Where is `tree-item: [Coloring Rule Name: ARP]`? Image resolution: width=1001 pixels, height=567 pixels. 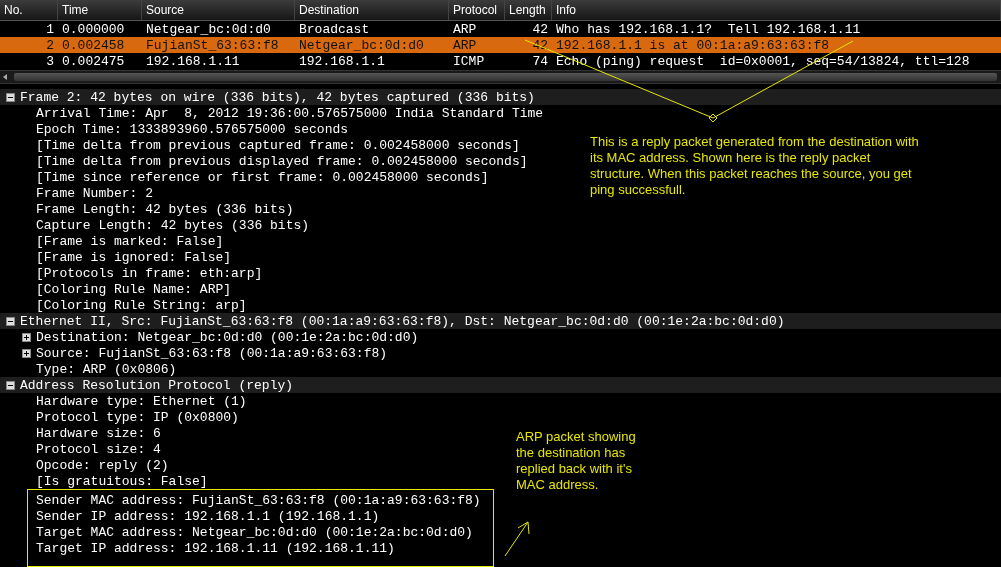
tree-item: [Coloring Rule Name: ARP] is located at coordinates (134, 289).